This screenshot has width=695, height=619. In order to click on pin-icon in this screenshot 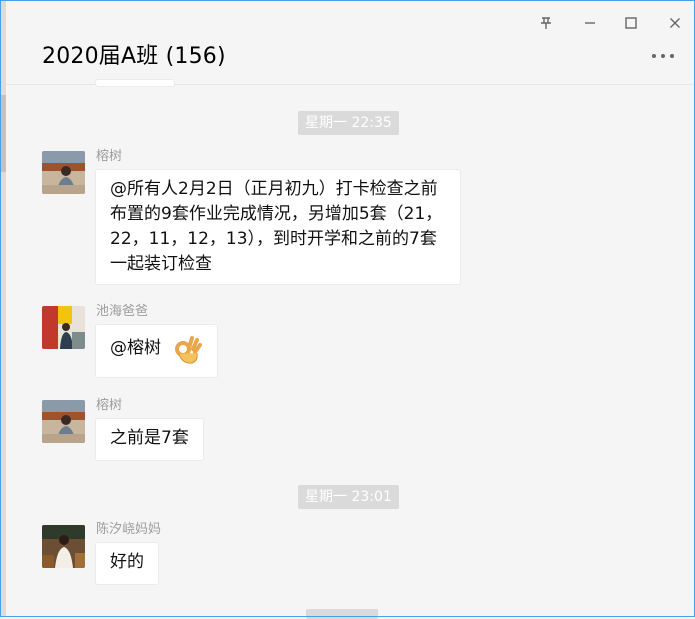, I will do `click(546, 23)`.